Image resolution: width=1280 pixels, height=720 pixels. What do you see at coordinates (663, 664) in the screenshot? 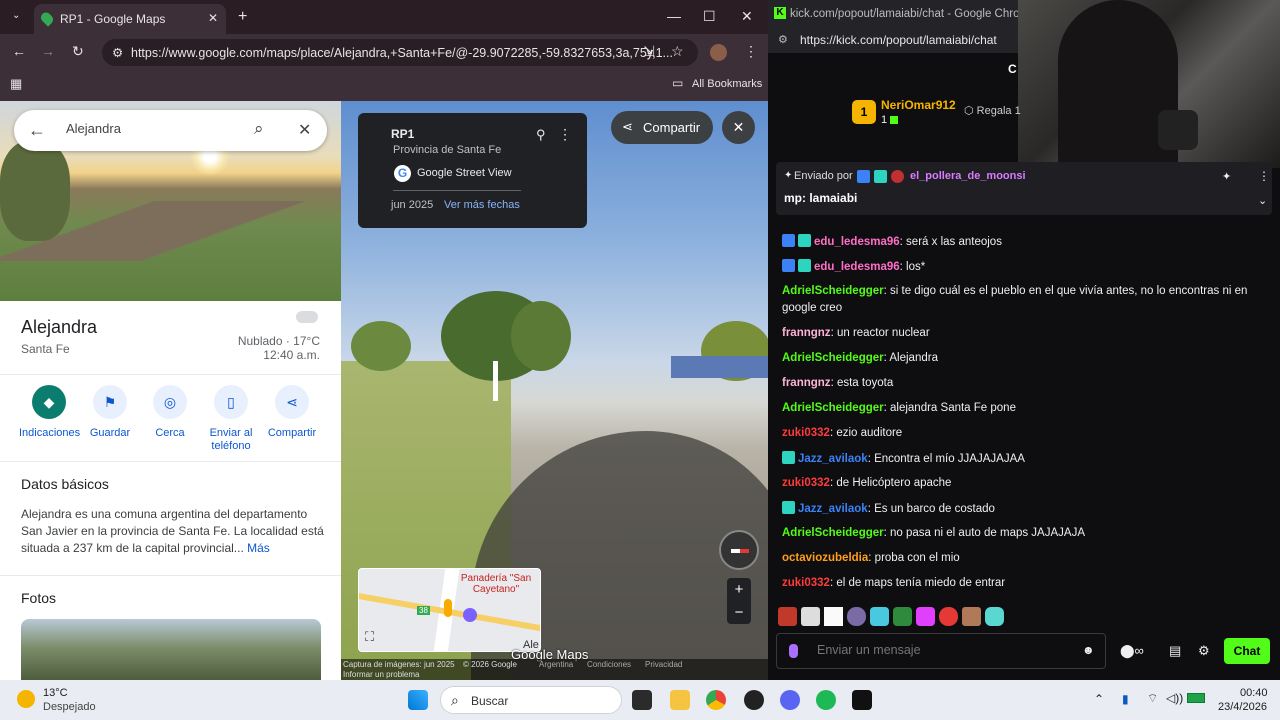
I see `privacy-link: Privacidad` at bounding box center [663, 664].